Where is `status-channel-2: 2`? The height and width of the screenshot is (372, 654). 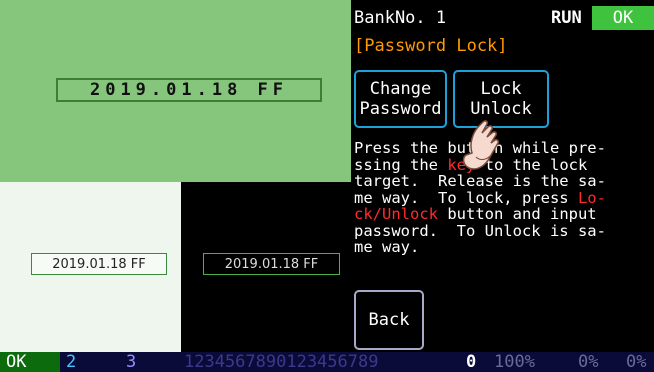 status-channel-2: 2 is located at coordinates (90, 362).